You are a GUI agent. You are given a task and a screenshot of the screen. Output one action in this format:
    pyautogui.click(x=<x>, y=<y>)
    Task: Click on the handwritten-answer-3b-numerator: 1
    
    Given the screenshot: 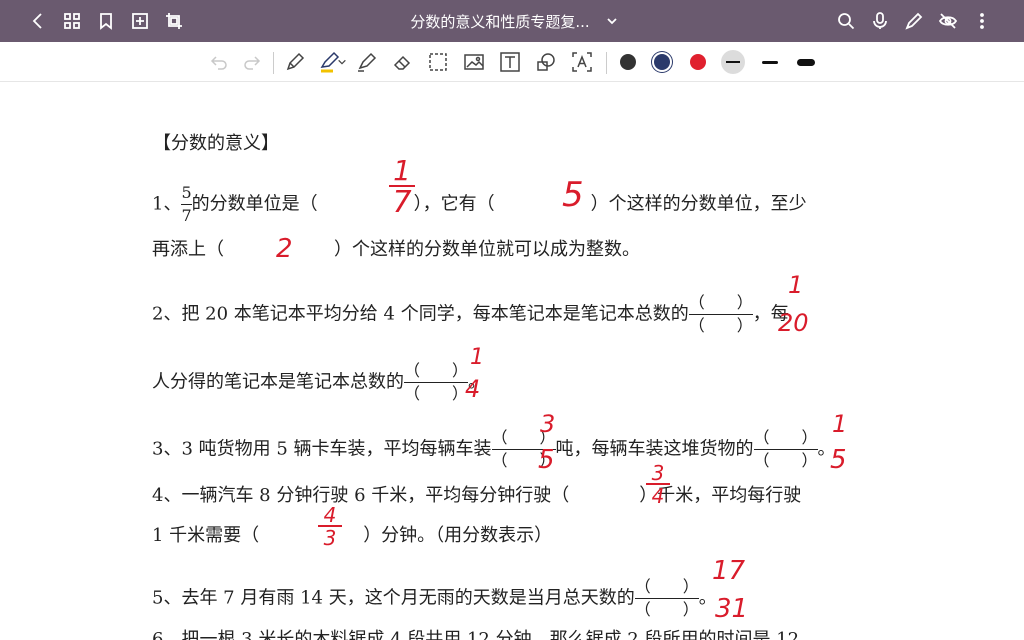 What is the action you would take?
    pyautogui.click(x=840, y=424)
    